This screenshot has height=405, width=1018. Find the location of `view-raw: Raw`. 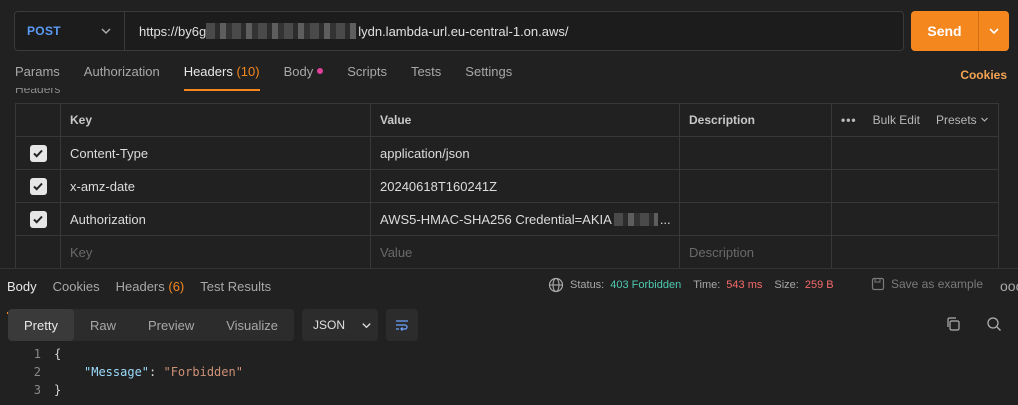

view-raw: Raw is located at coordinates (103, 325).